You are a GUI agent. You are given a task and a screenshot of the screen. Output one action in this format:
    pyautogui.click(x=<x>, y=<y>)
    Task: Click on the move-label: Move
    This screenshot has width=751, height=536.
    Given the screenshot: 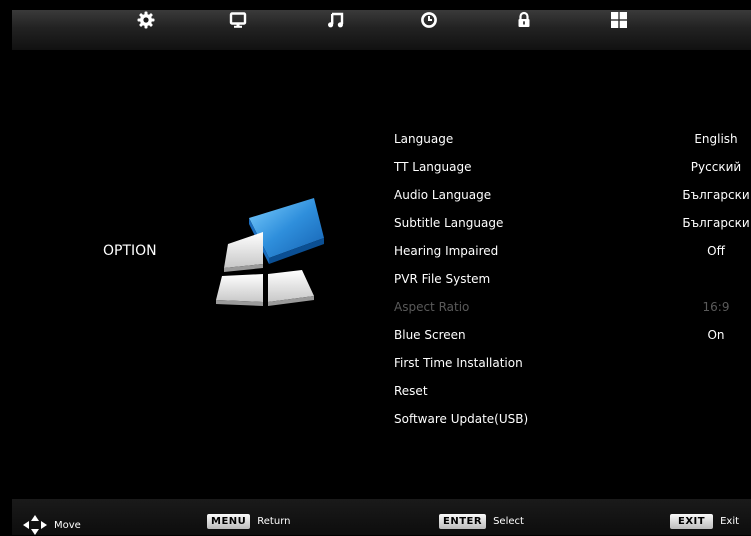 What is the action you would take?
    pyautogui.click(x=67, y=525)
    